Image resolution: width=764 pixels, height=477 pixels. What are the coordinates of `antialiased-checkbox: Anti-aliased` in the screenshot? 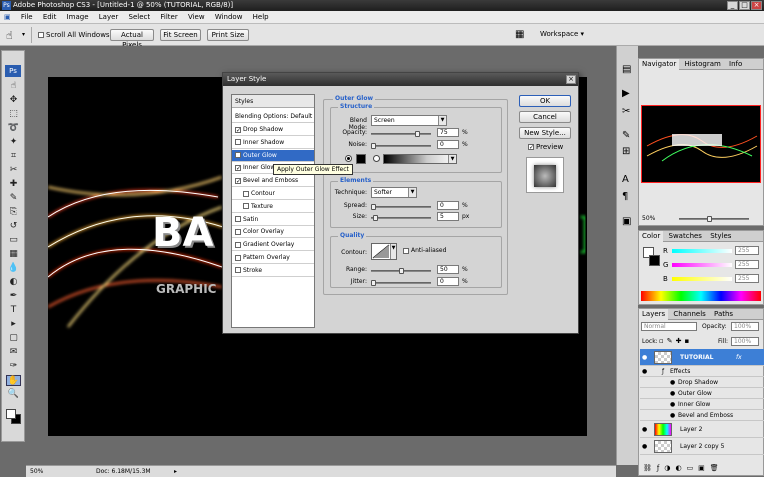 It's located at (424, 250).